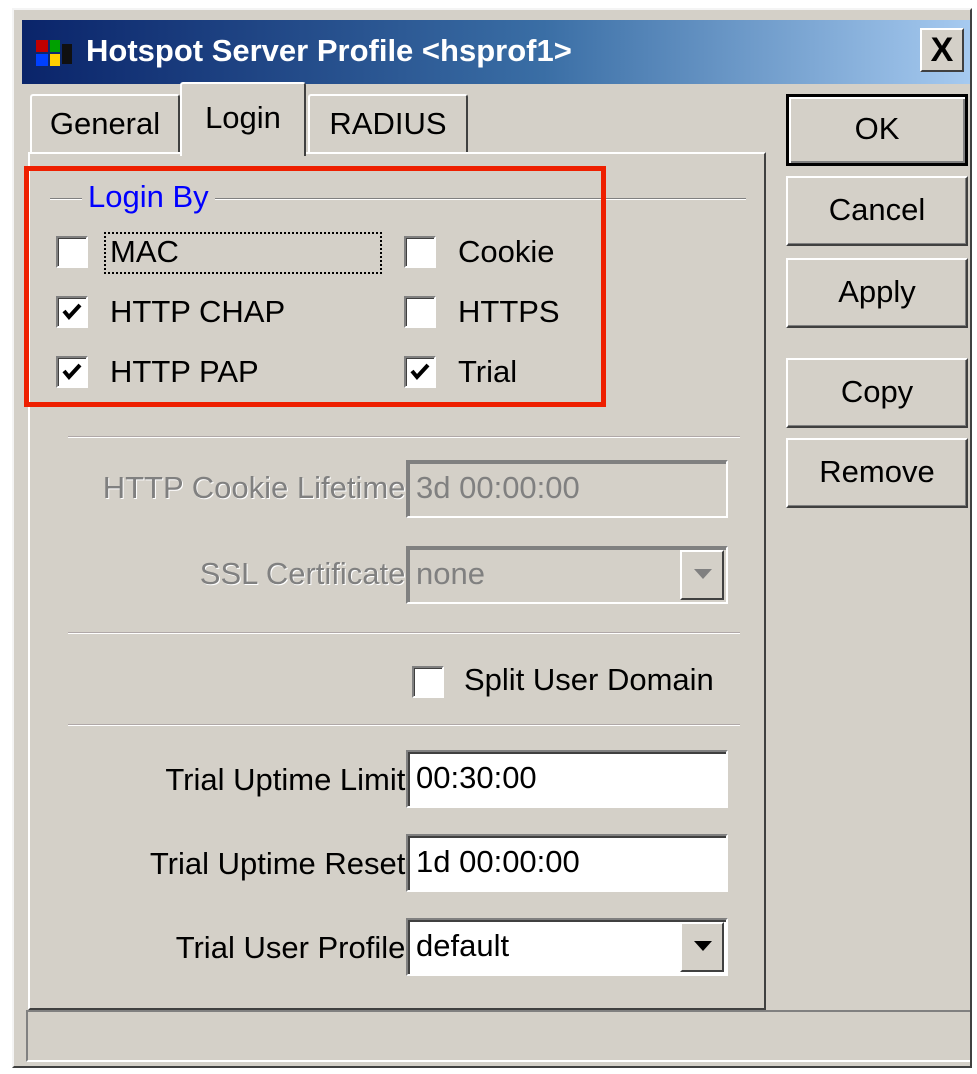 The width and height of the screenshot is (977, 1074). I want to click on tab-general: General, so click(105, 124).